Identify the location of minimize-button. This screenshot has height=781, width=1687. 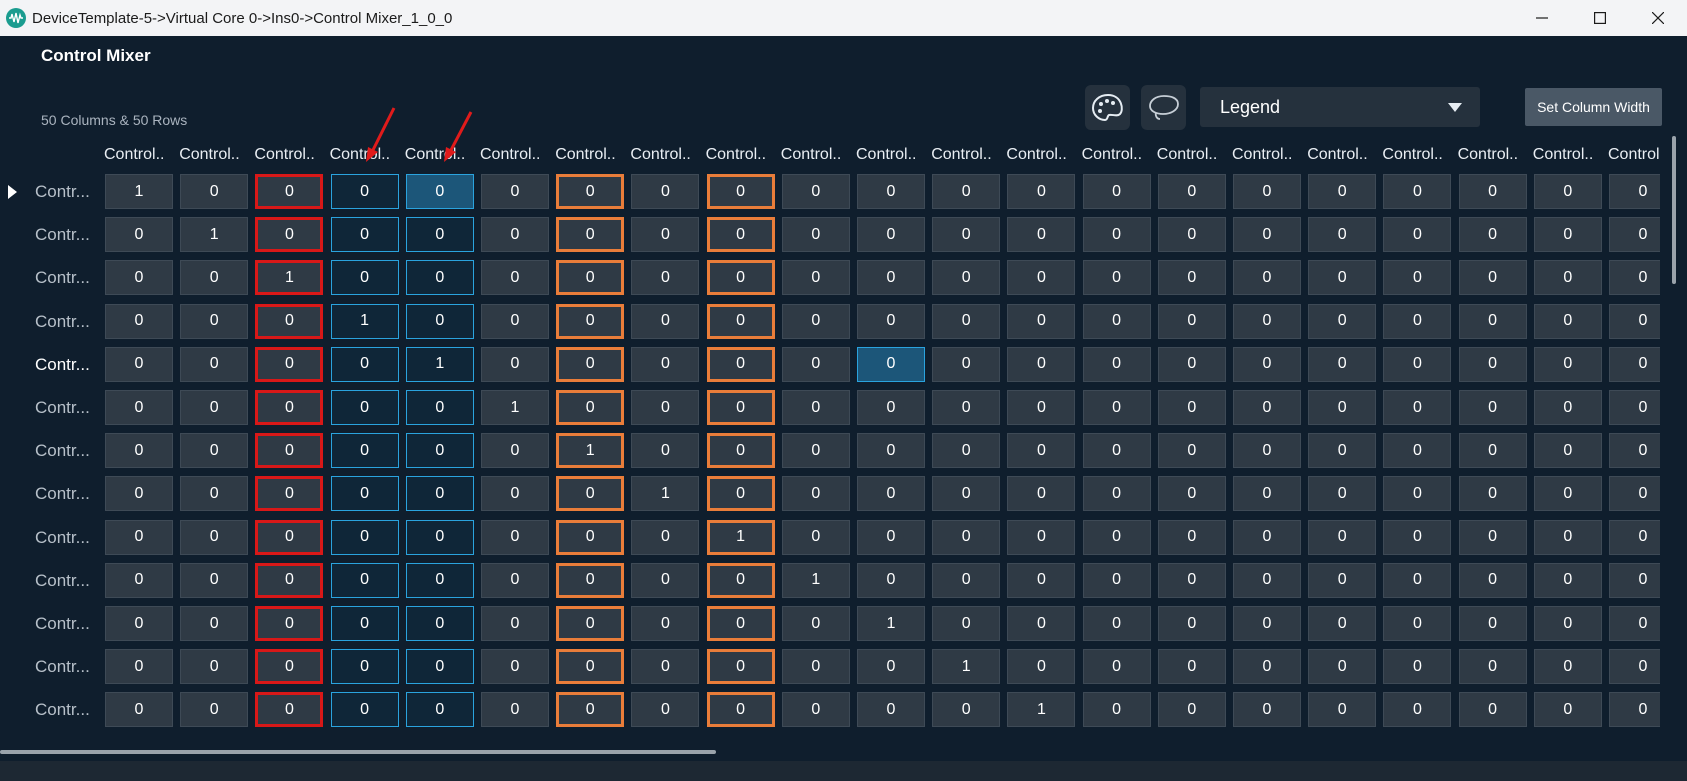
(1542, 18).